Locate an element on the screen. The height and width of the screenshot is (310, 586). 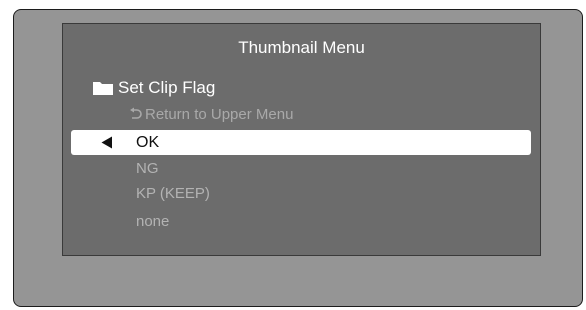
menu-title: Thumbnail Menu is located at coordinates (301, 47).